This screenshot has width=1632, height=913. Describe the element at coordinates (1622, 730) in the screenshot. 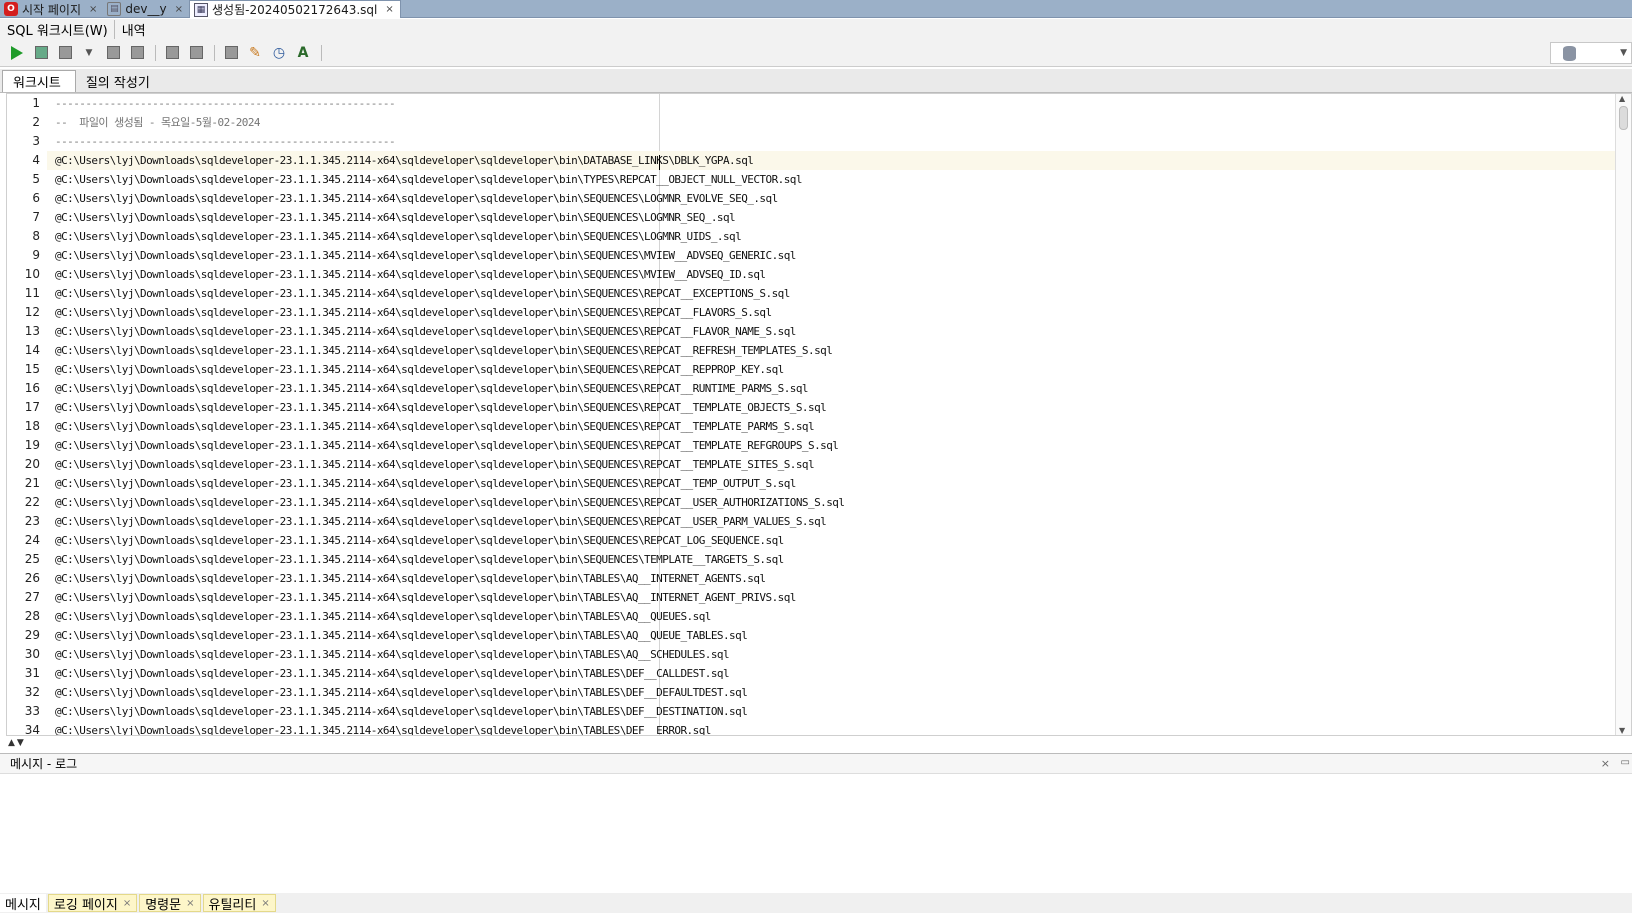

I see `scroll-down-icon: ▼` at that location.